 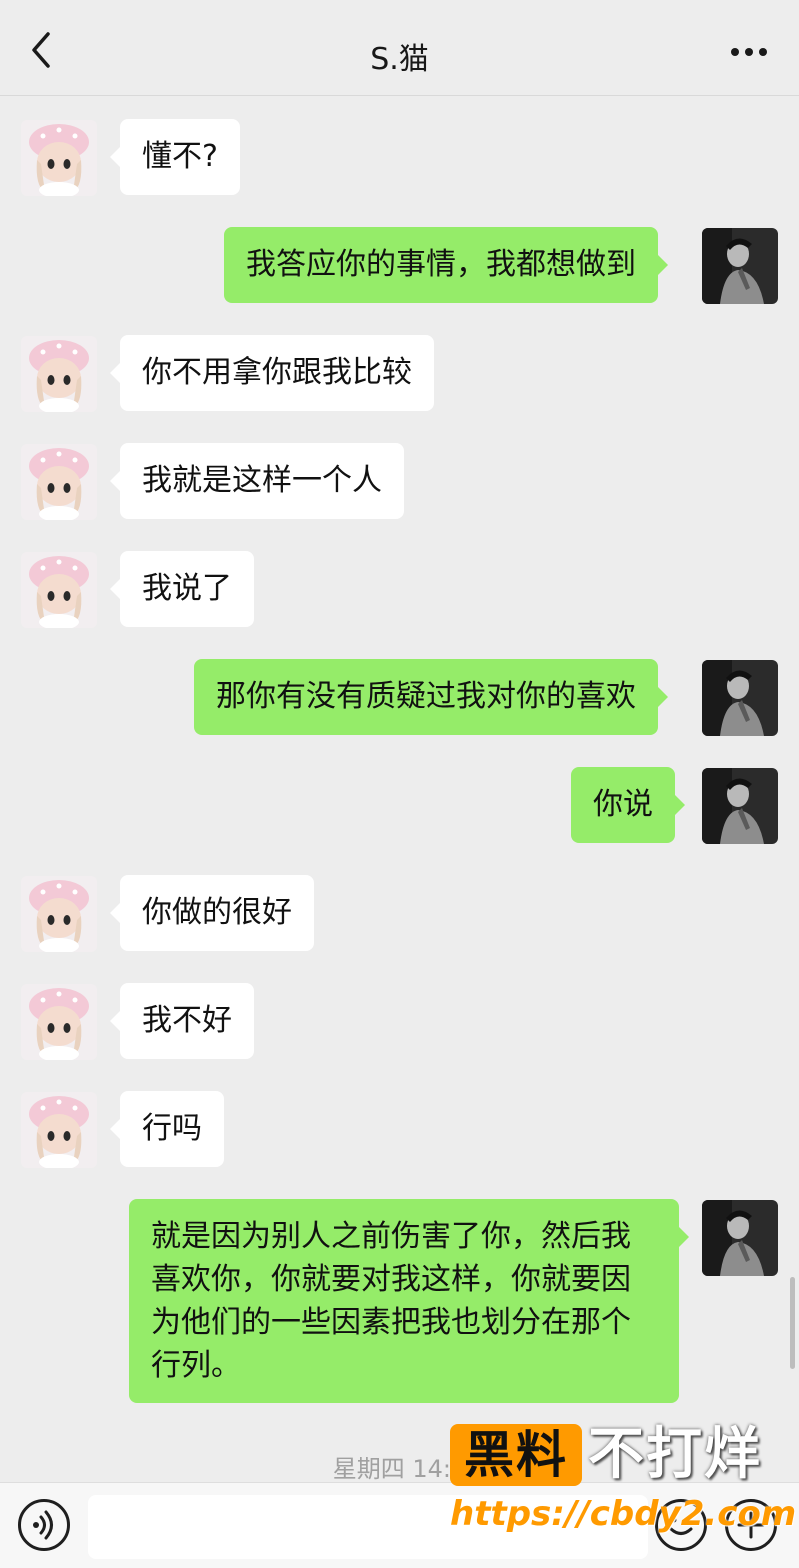 I want to click on watermark-text: 不打烊, so click(x=675, y=1454).